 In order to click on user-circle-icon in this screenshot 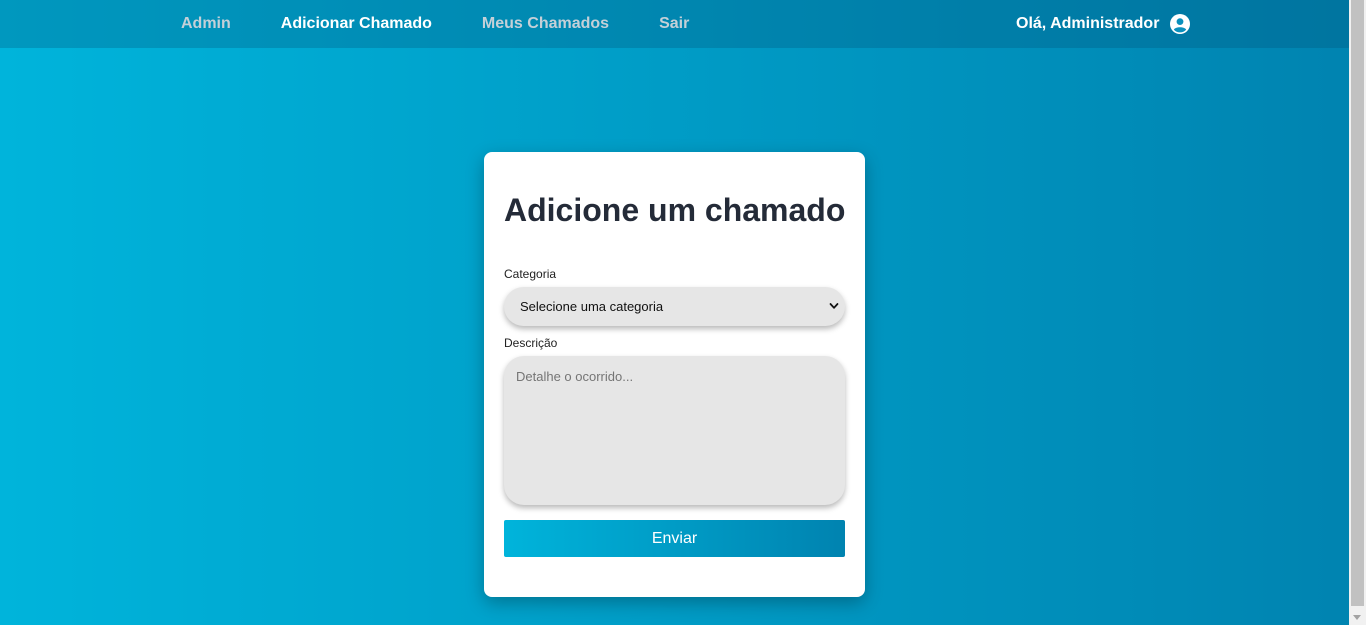, I will do `click(1180, 24)`.